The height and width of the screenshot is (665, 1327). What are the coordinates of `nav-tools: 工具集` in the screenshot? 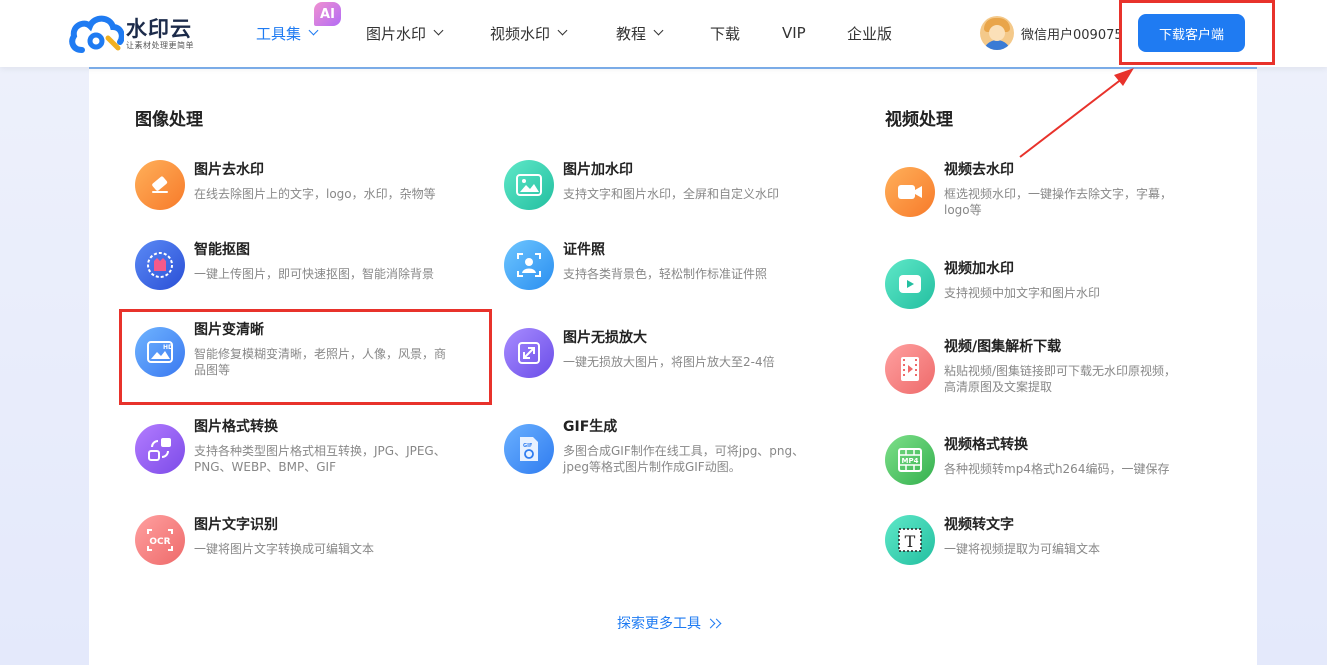 It's located at (287, 33).